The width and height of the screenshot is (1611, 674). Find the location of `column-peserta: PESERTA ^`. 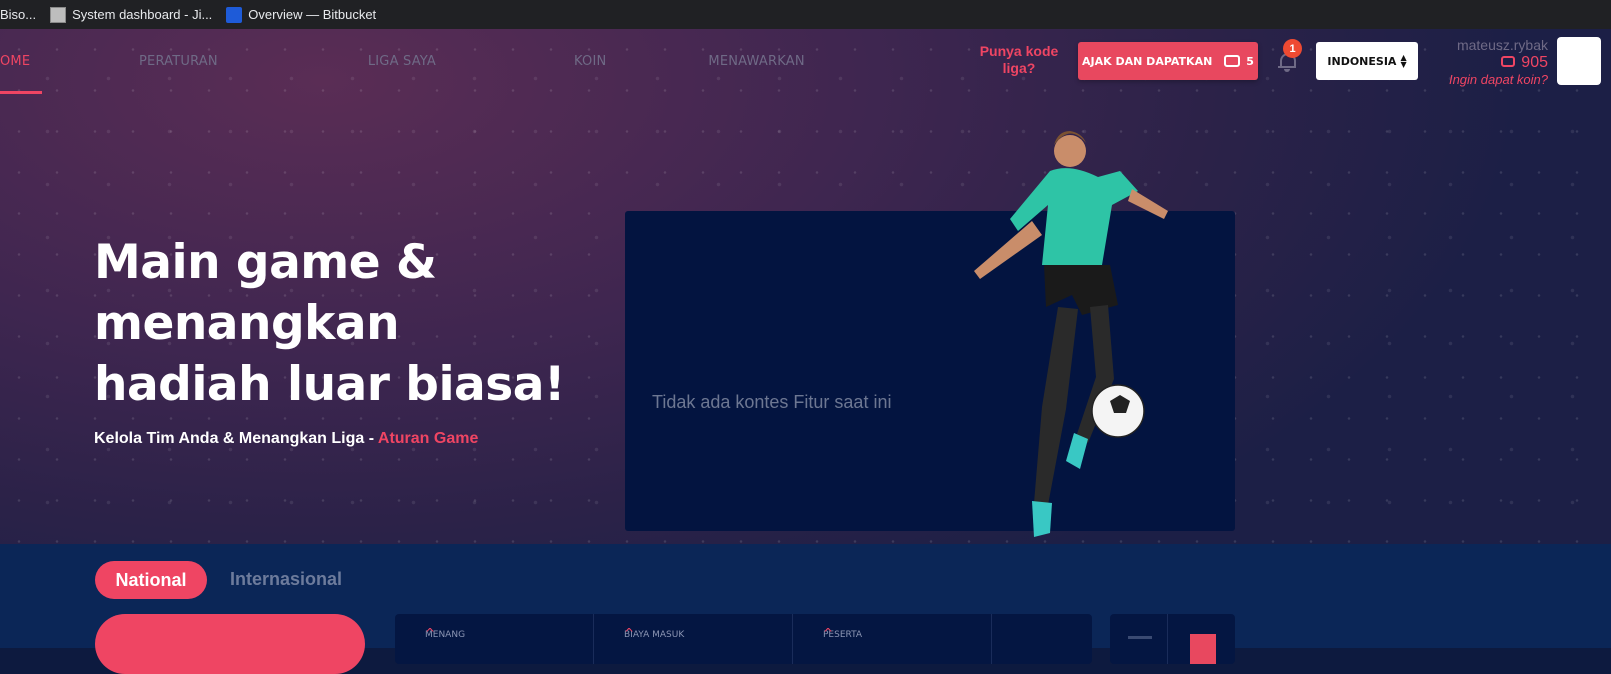

column-peserta: PESERTA ^ is located at coordinates (892, 639).